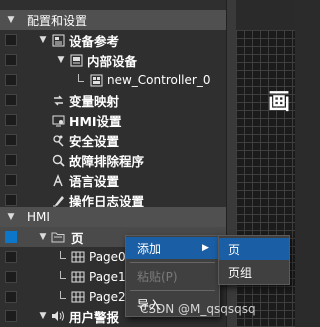 The image size is (320, 327). I want to click on tree-item-internal-device: ▼ 内部设备, so click(113, 60).